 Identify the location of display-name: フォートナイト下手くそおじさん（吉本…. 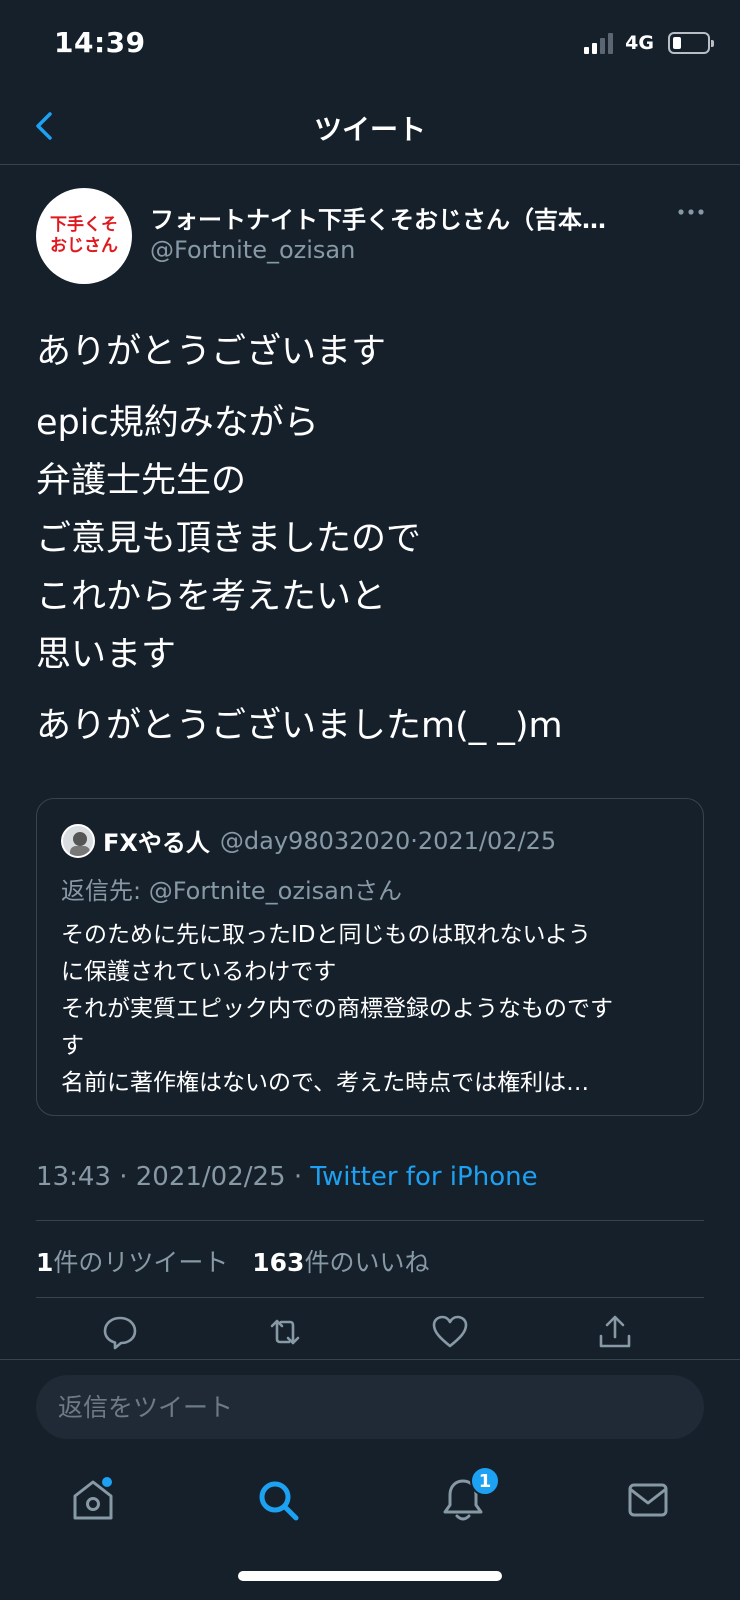
(400, 217).